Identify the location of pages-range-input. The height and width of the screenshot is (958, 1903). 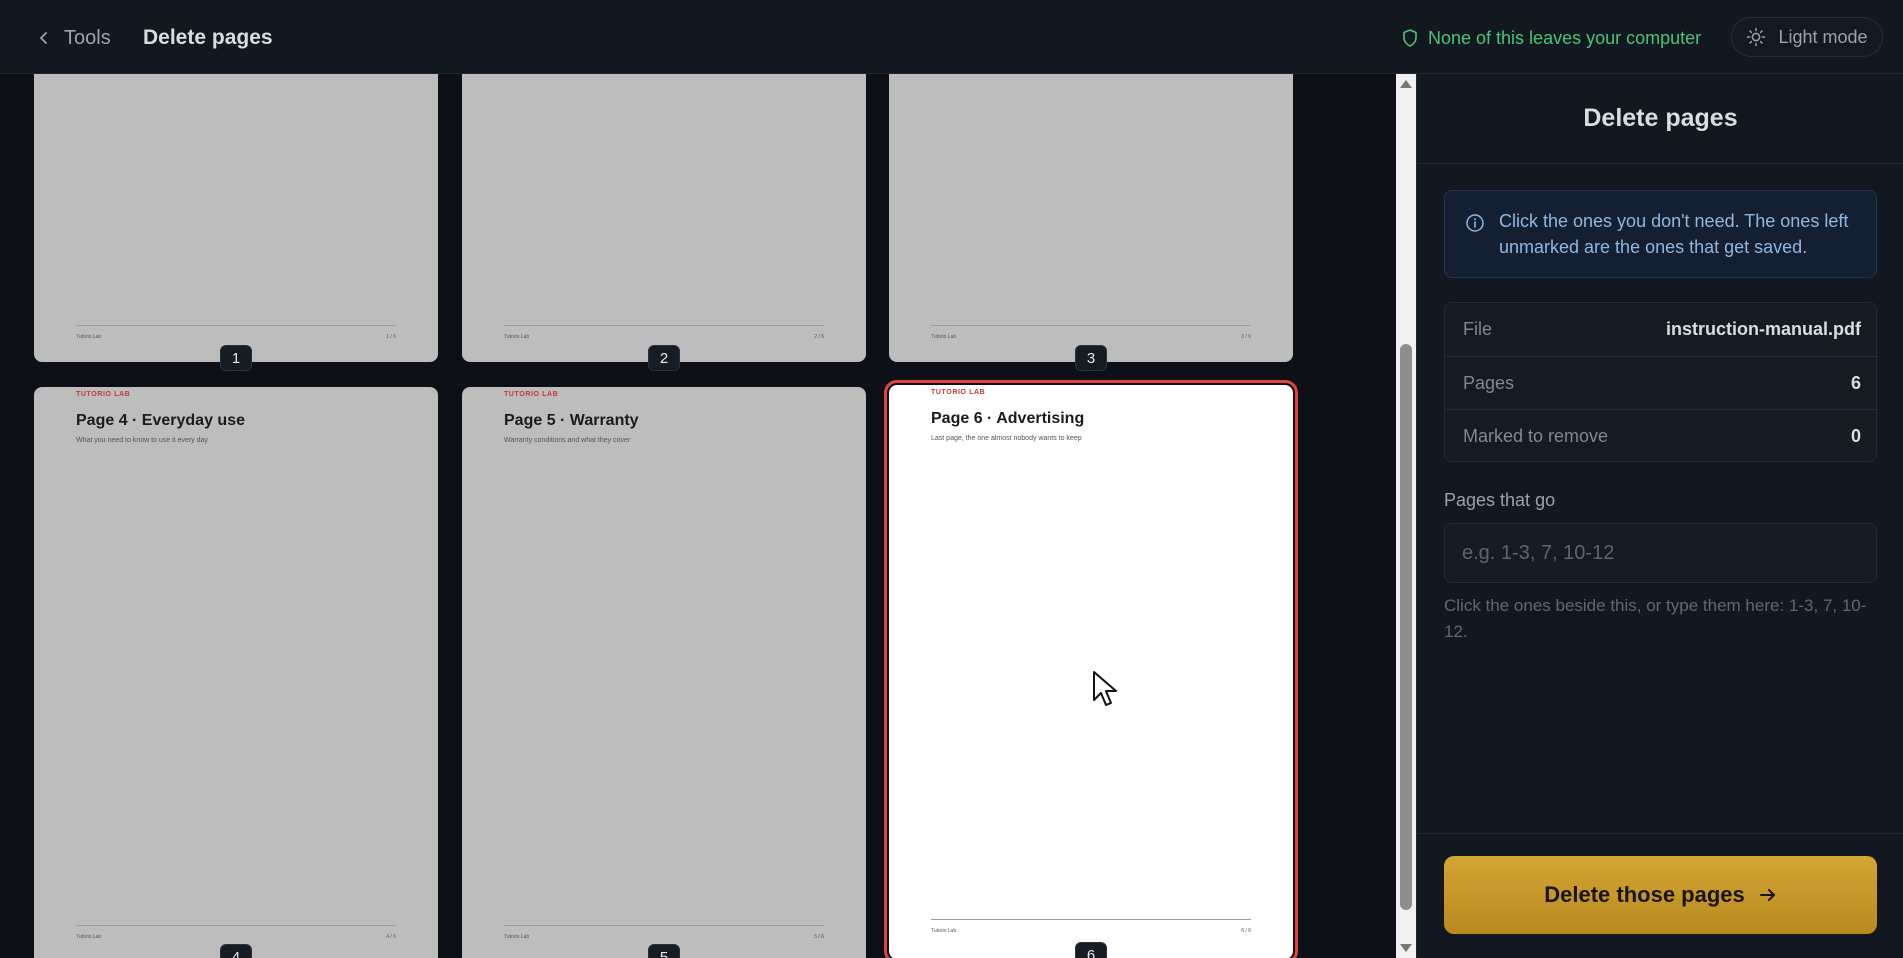
(1660, 553).